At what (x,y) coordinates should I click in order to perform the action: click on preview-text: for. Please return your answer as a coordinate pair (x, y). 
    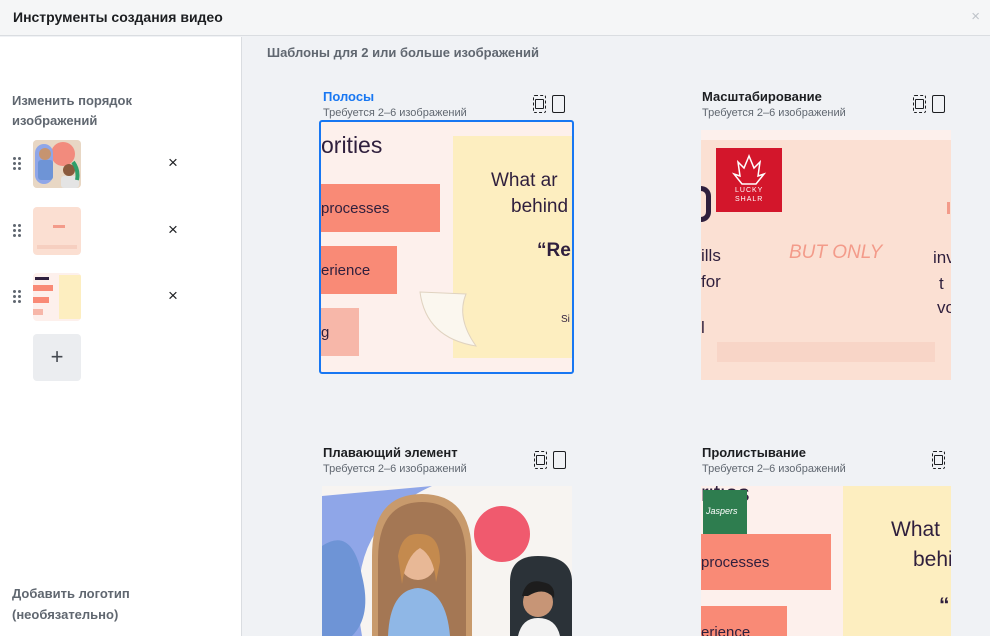
    Looking at the image, I should click on (711, 281).